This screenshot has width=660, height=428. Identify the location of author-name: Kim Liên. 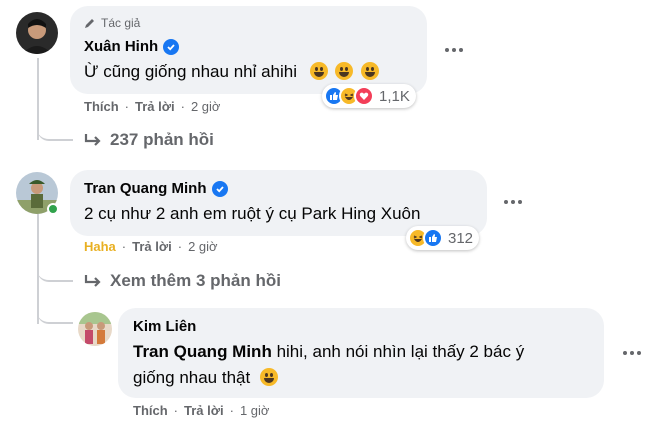
(164, 326).